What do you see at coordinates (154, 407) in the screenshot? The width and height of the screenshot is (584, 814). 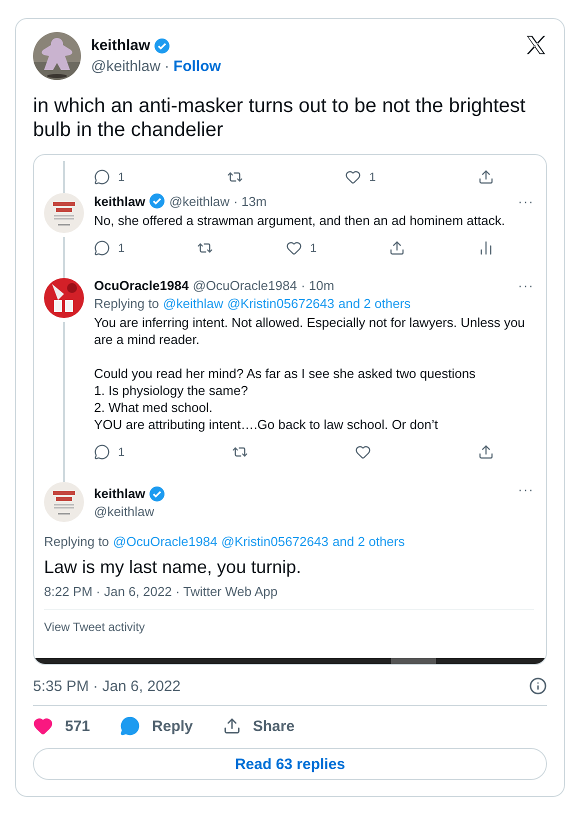 I see `post-text: 2. What med school.` at bounding box center [154, 407].